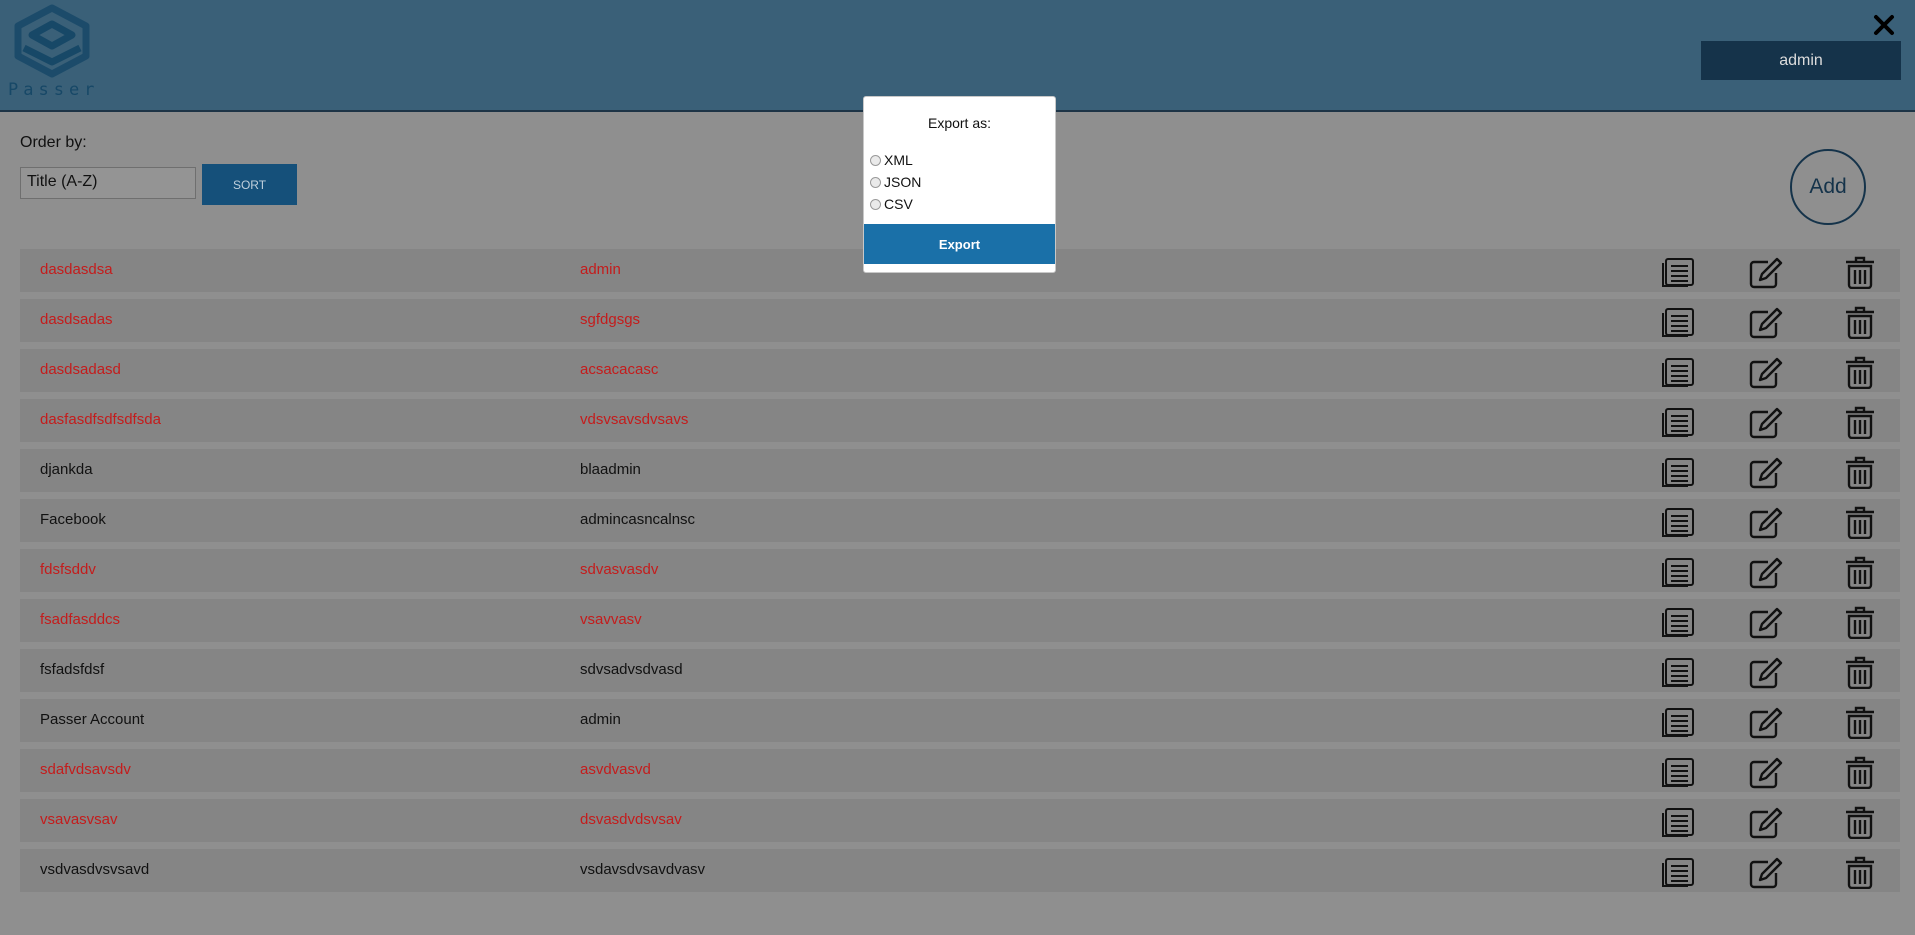 This screenshot has height=935, width=1915. Describe the element at coordinates (643, 869) in the screenshot. I see `entry-username: vsdavsdvsavdvasv` at that location.